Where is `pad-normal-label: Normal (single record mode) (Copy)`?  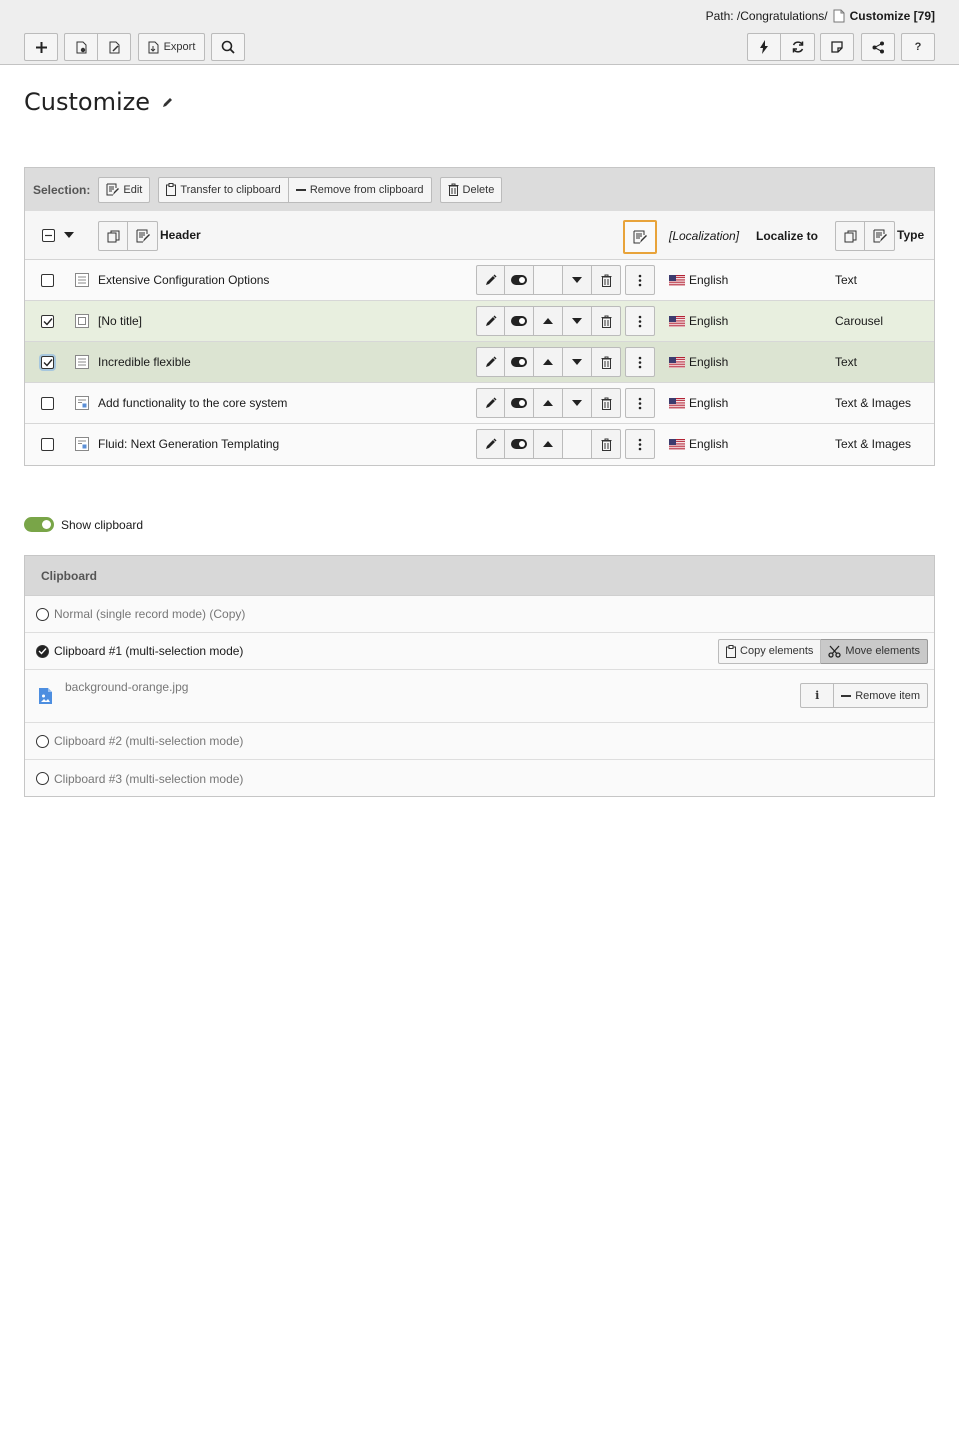
pad-normal-label: Normal (single record mode) (Copy) is located at coordinates (149, 614).